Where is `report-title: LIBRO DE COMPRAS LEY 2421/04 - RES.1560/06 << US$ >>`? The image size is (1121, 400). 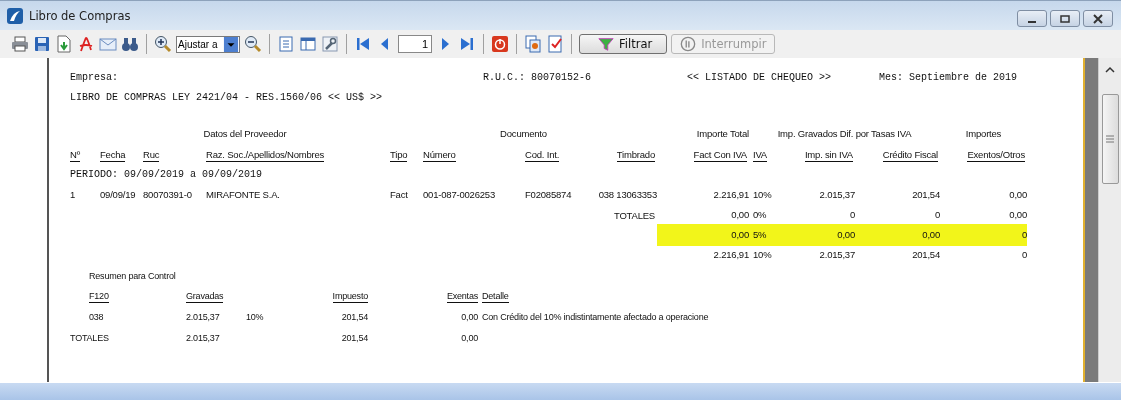 report-title: LIBRO DE COMPRAS LEY 2421/04 - RES.1560/06 << US$ >> is located at coordinates (227, 97).